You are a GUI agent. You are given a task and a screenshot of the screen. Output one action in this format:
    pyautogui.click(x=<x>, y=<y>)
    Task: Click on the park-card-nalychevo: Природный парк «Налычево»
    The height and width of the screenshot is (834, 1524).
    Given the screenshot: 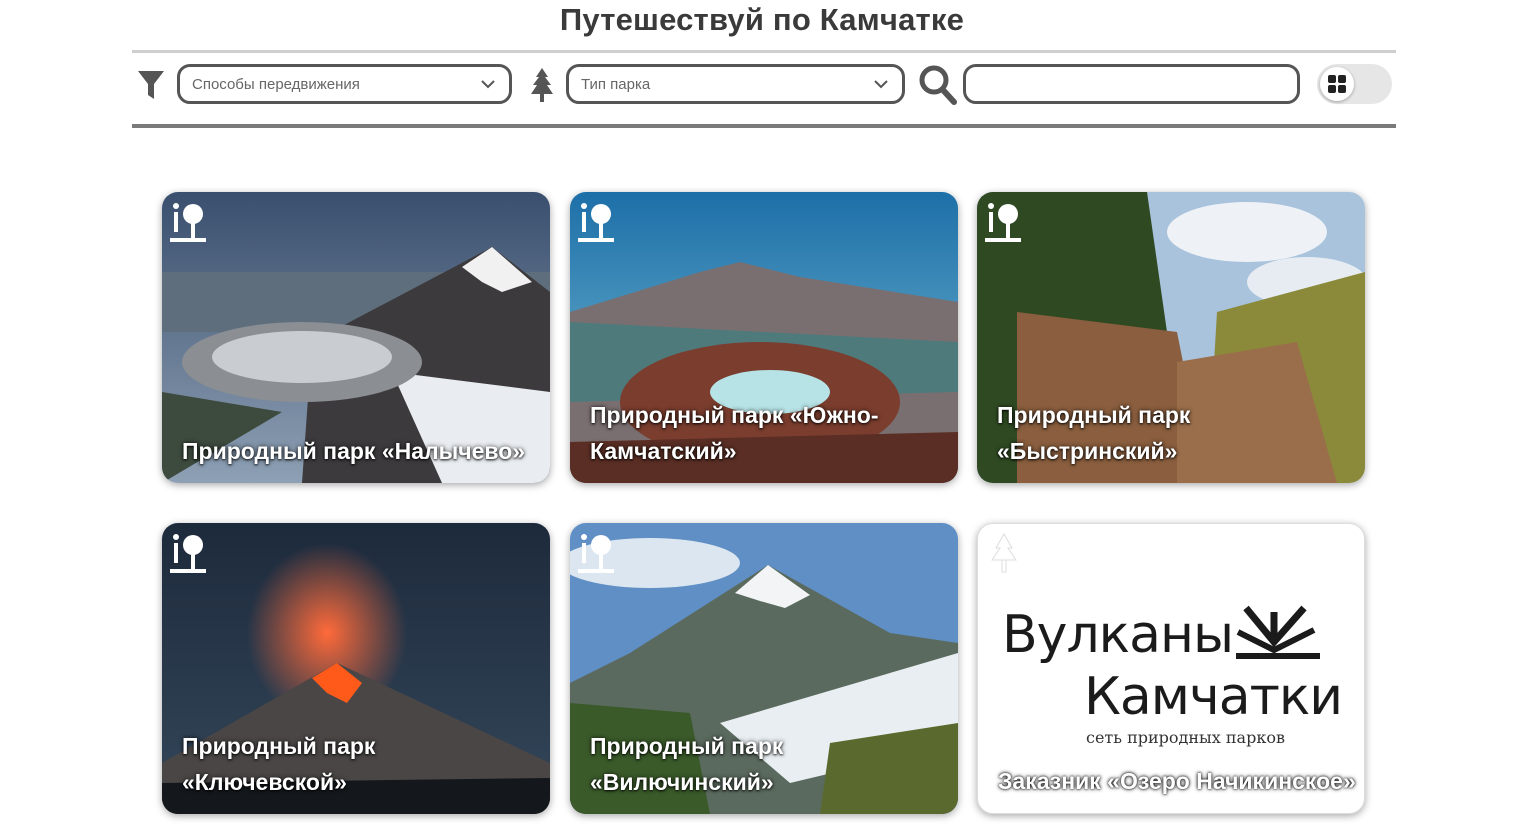 What is the action you would take?
    pyautogui.click(x=356, y=337)
    